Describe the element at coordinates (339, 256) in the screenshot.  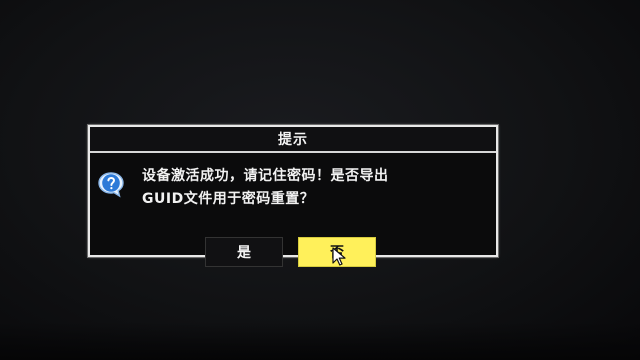
I see `cursor-icon` at that location.